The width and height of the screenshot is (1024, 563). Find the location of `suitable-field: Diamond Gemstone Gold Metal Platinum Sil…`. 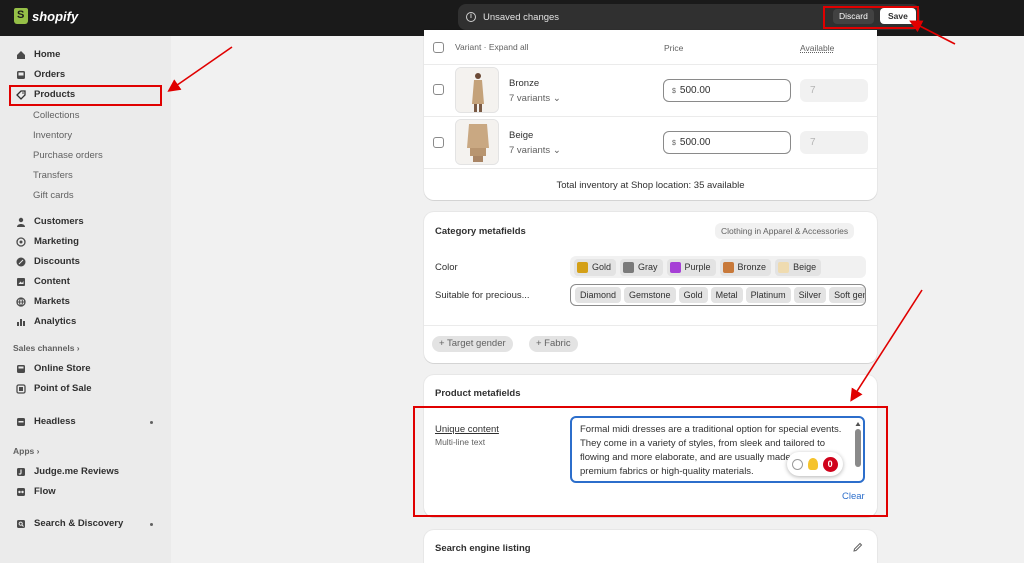

suitable-field: Diamond Gemstone Gold Metal Platinum Sil… is located at coordinates (718, 295).